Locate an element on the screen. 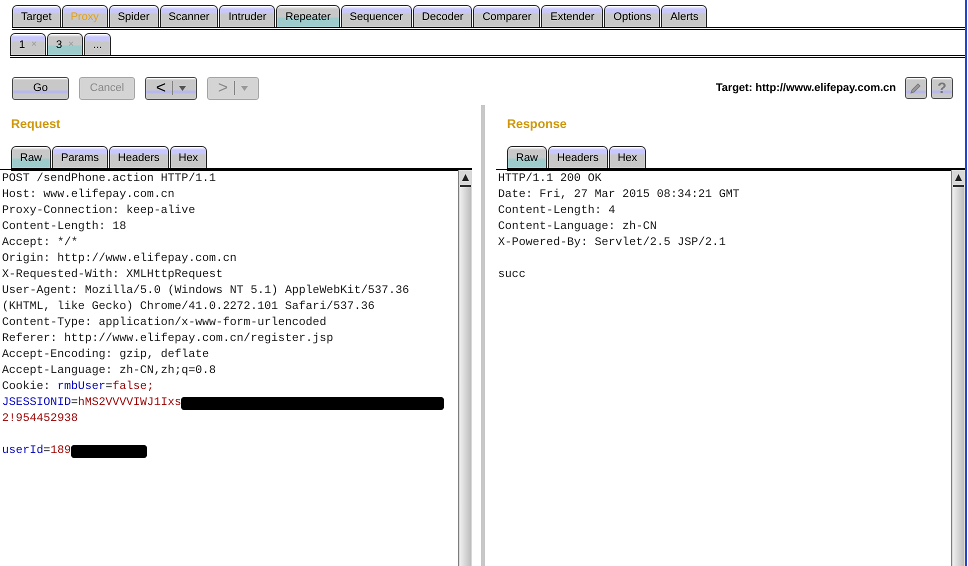 The image size is (968, 566). code-line: Content-Language: zh-CN is located at coordinates (577, 227).